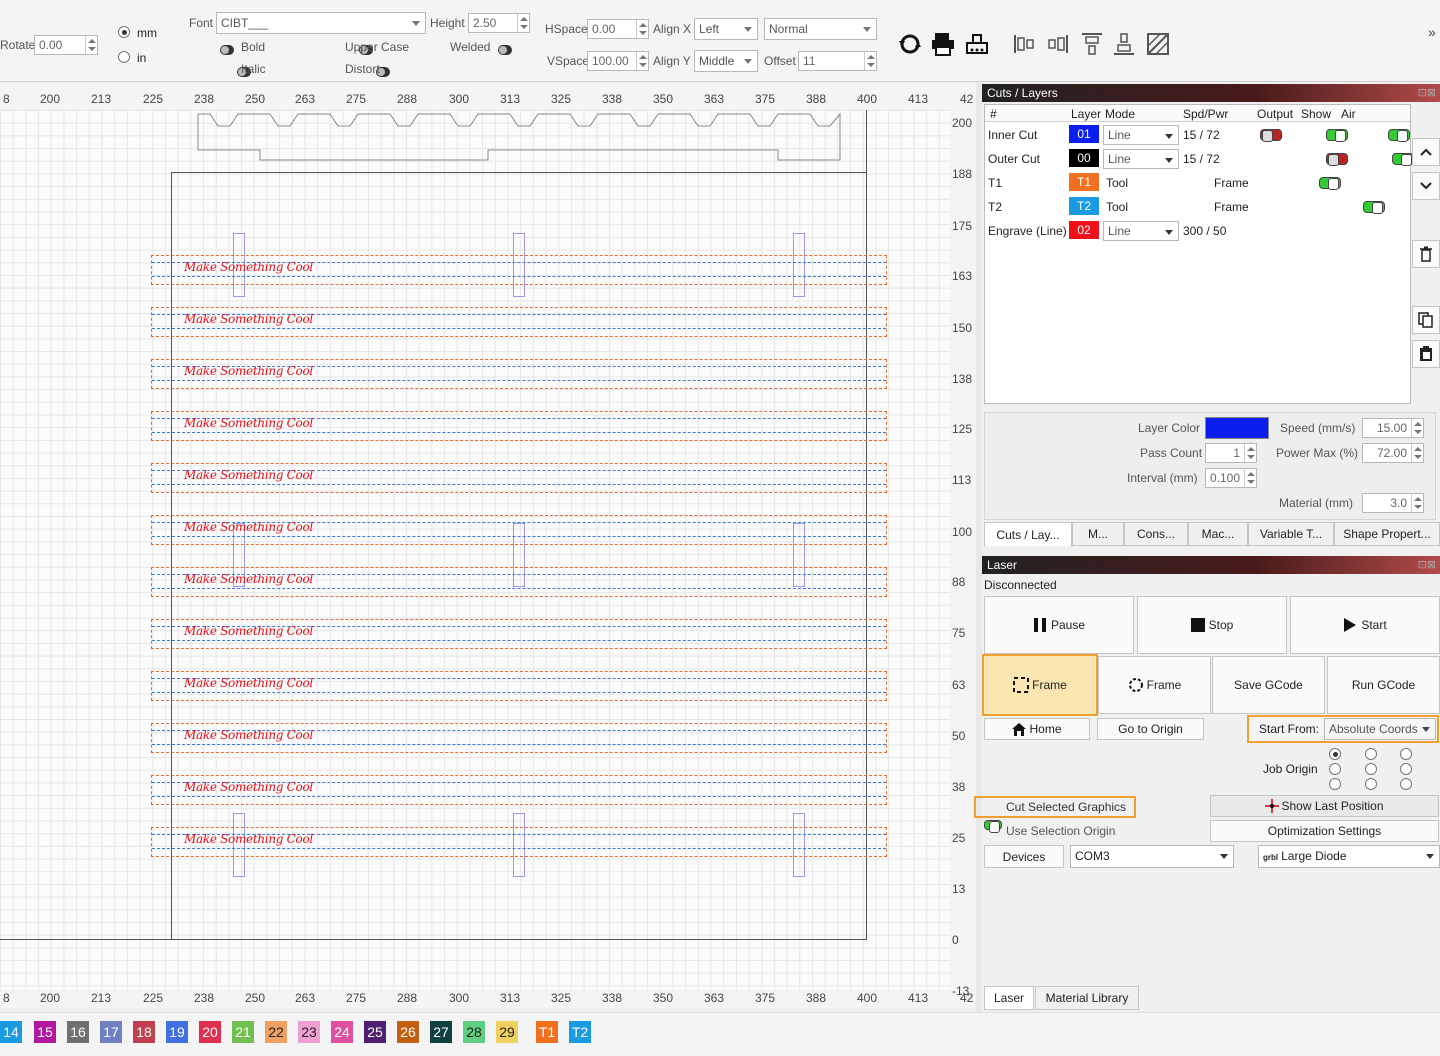 This screenshot has height=1056, width=1440. Describe the element at coordinates (1268, 685) in the screenshot. I see `save-gcode-button: Save GCode` at that location.